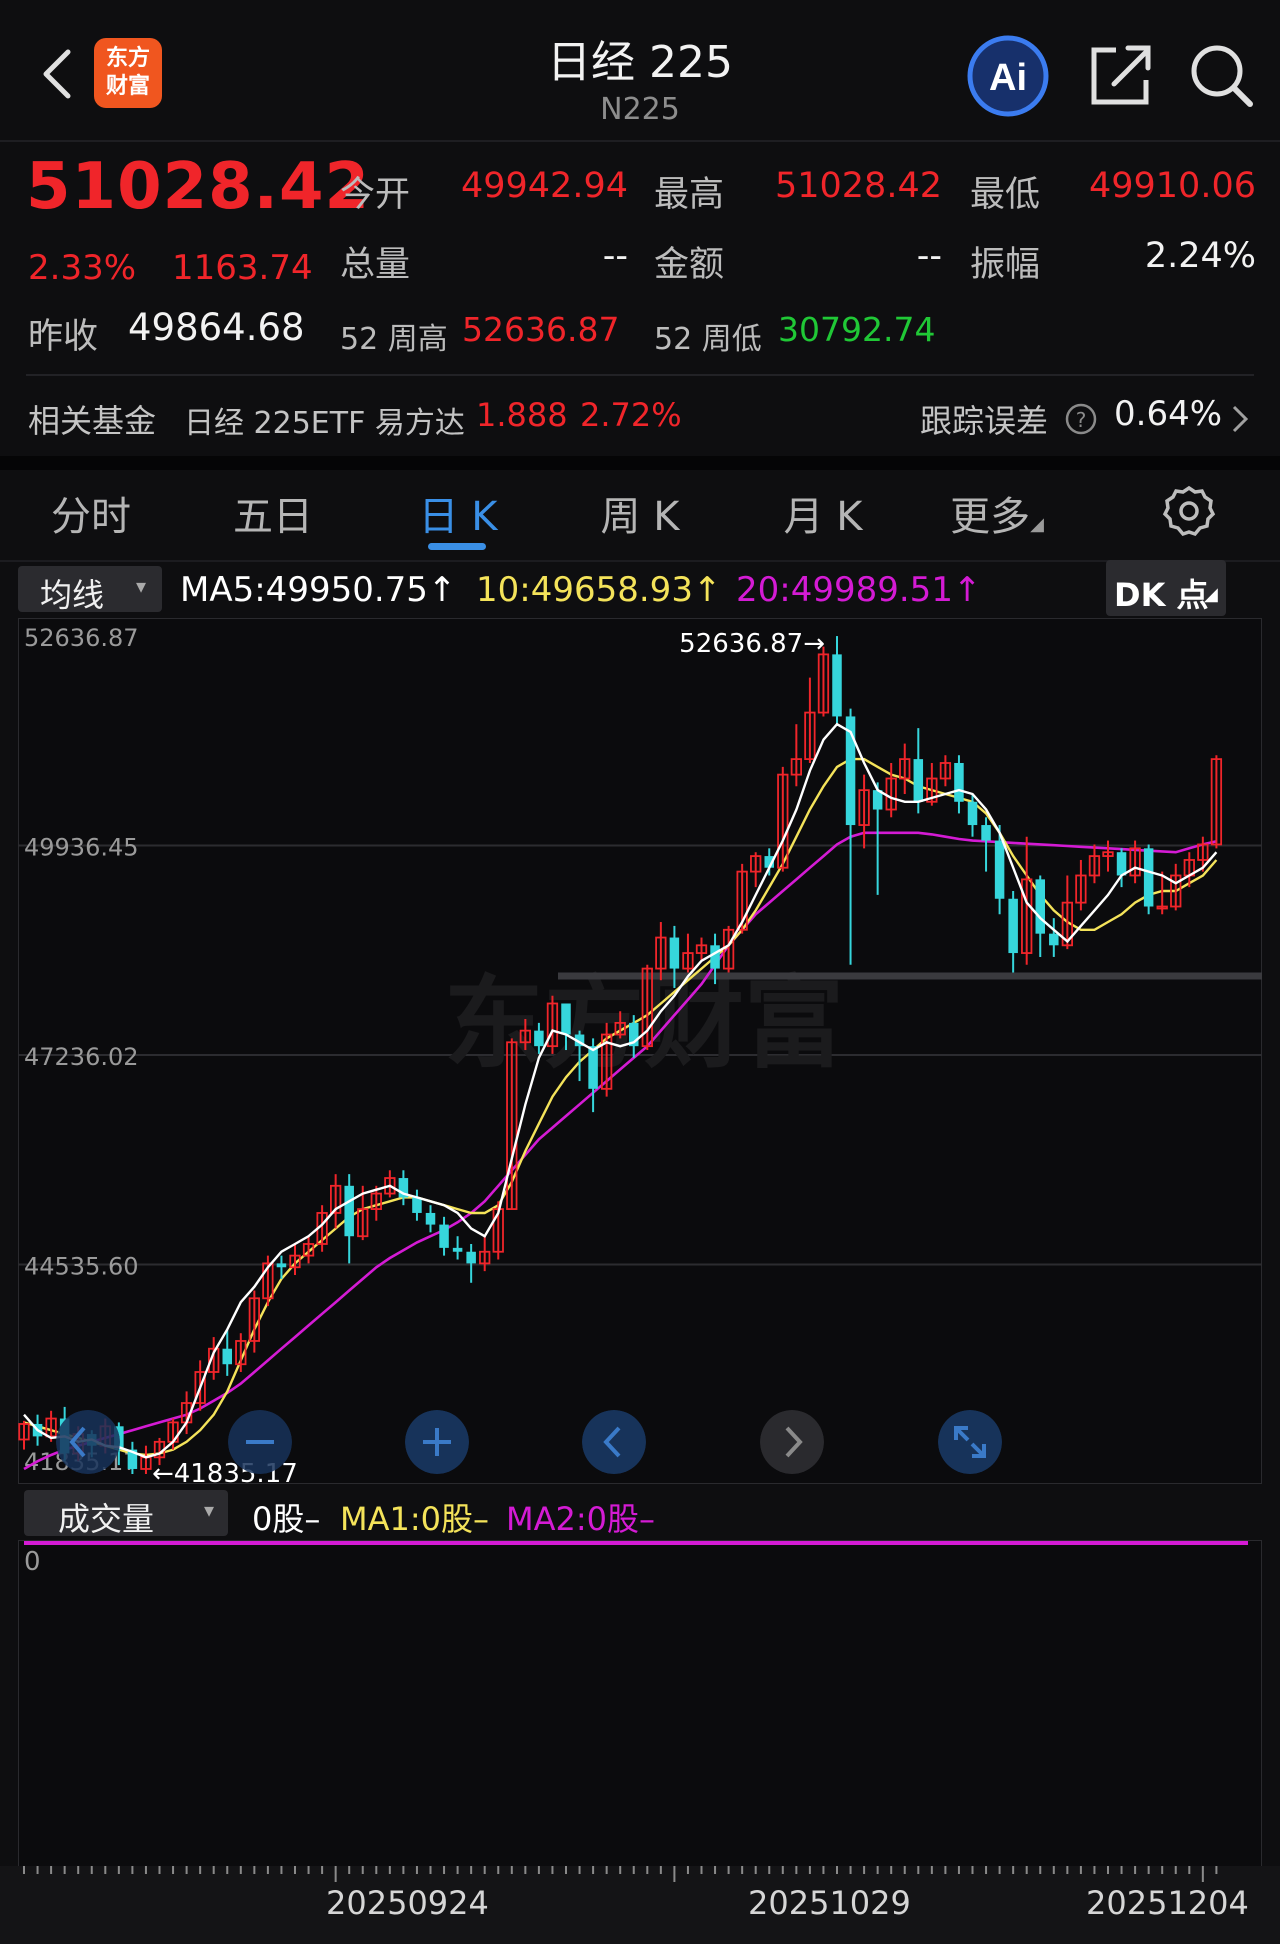  I want to click on current-price: 51028.42, so click(198, 187).